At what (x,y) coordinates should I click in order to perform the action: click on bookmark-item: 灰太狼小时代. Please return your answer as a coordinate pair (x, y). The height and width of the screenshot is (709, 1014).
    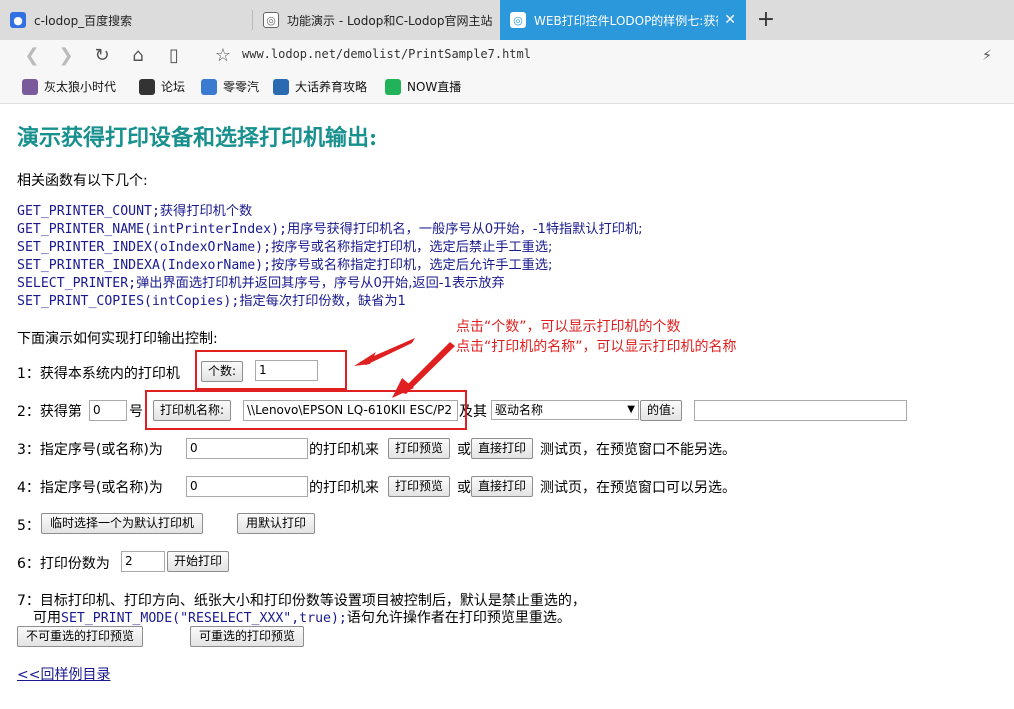
    Looking at the image, I should click on (69, 86).